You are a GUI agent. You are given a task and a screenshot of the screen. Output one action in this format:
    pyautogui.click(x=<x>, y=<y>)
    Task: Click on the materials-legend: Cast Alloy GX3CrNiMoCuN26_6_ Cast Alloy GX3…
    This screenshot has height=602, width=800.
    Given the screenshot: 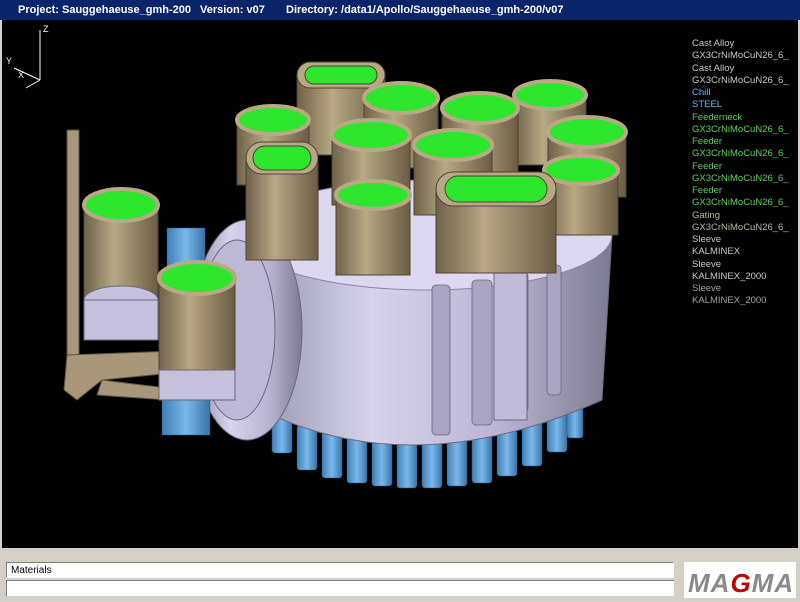 What is the action you would take?
    pyautogui.click(x=740, y=173)
    